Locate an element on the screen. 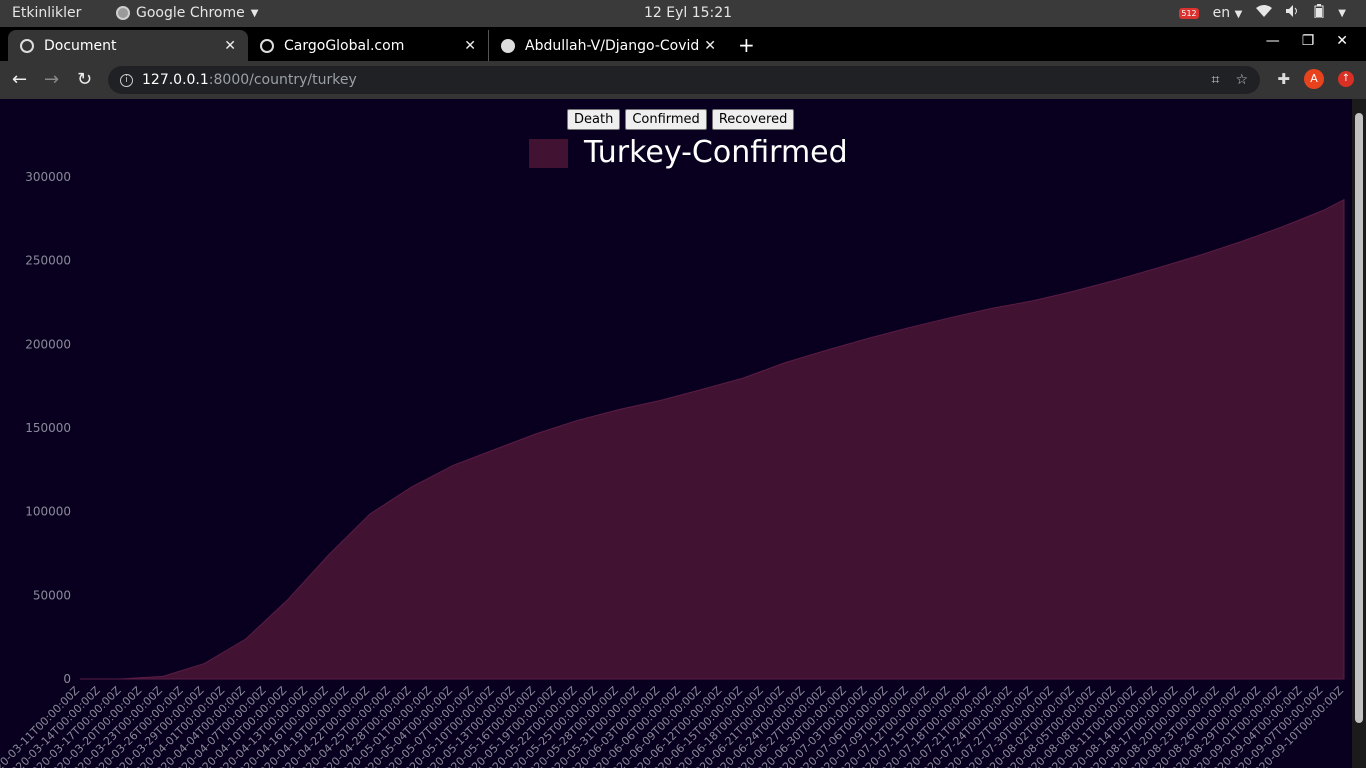  address-bar: i 127.0.0.1:8000/country/turkey ⌗ ☆ is located at coordinates (684, 80).